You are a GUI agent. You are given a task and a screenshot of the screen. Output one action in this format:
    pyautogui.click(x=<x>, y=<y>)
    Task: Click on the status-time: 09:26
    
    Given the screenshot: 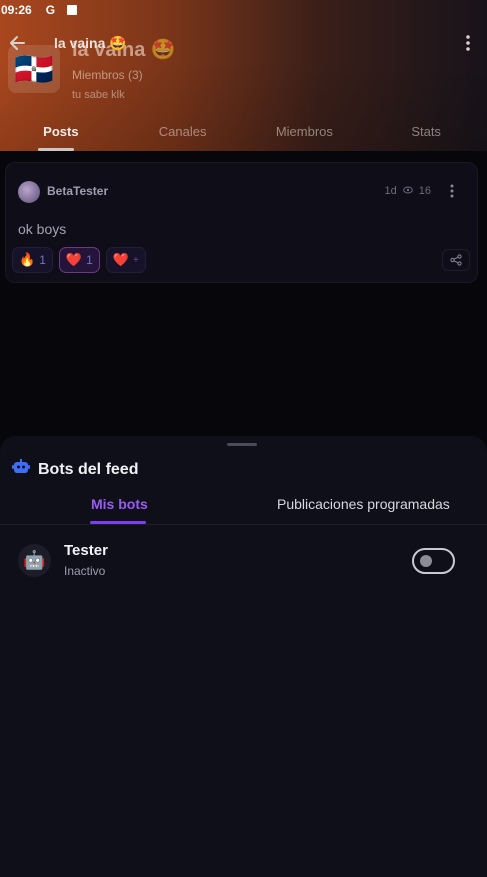 What is the action you would take?
    pyautogui.click(x=16, y=10)
    